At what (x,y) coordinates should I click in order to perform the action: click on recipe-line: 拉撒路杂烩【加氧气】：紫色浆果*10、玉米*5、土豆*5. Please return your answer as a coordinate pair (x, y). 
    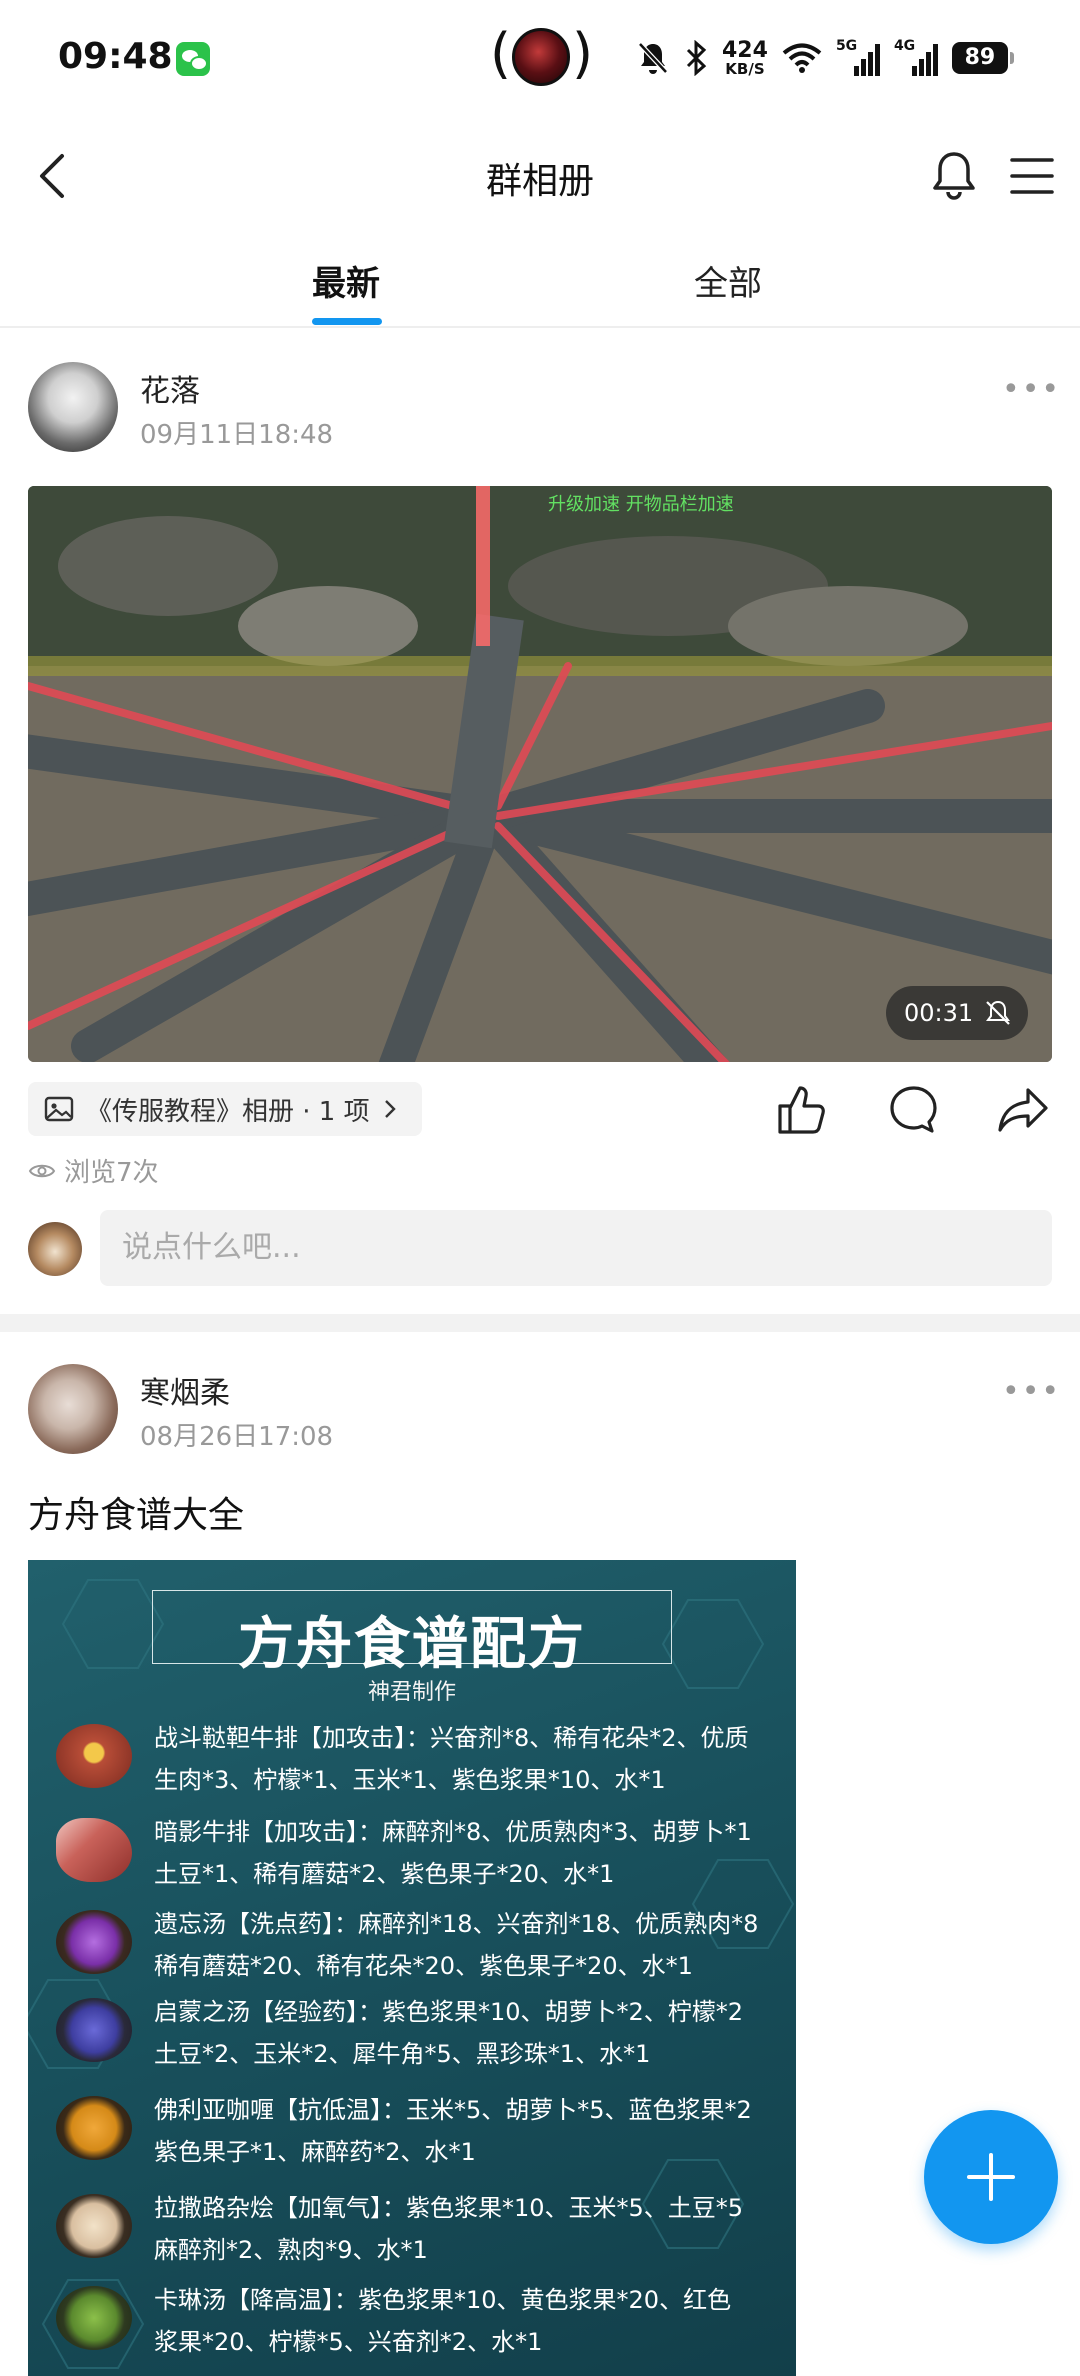
    Looking at the image, I should click on (449, 2208).